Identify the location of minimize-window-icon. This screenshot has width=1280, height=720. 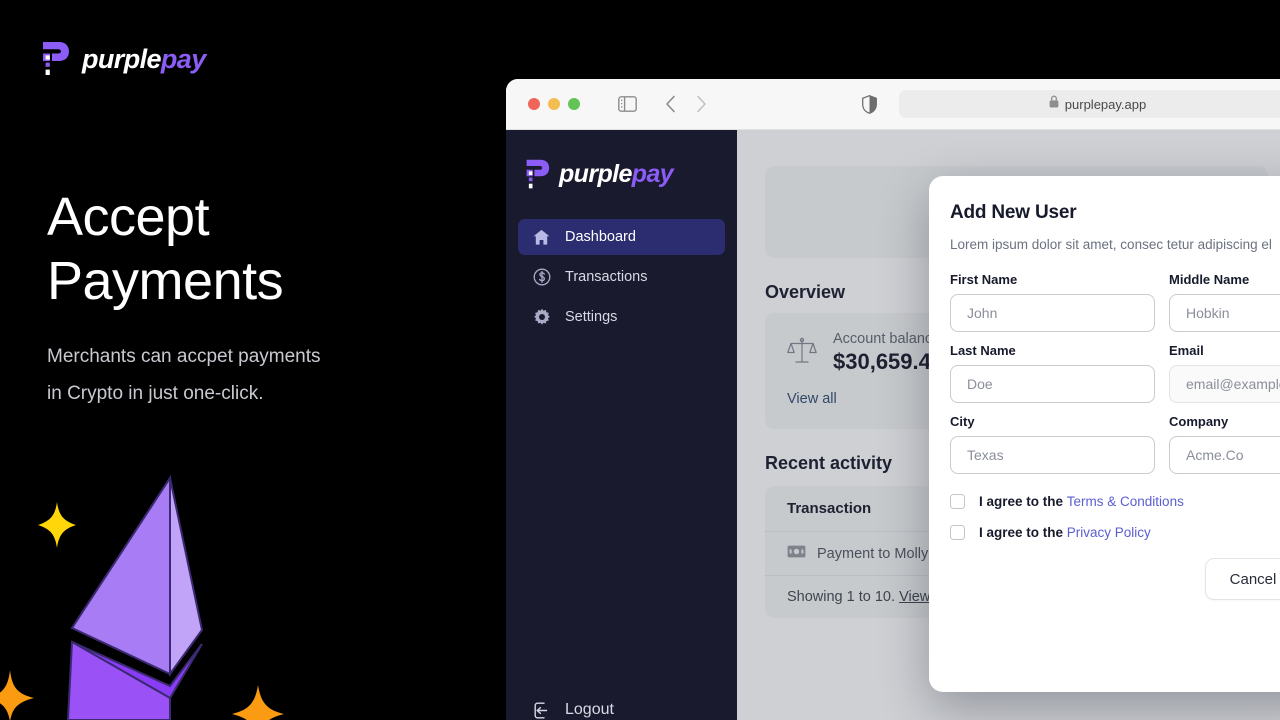
(554, 104).